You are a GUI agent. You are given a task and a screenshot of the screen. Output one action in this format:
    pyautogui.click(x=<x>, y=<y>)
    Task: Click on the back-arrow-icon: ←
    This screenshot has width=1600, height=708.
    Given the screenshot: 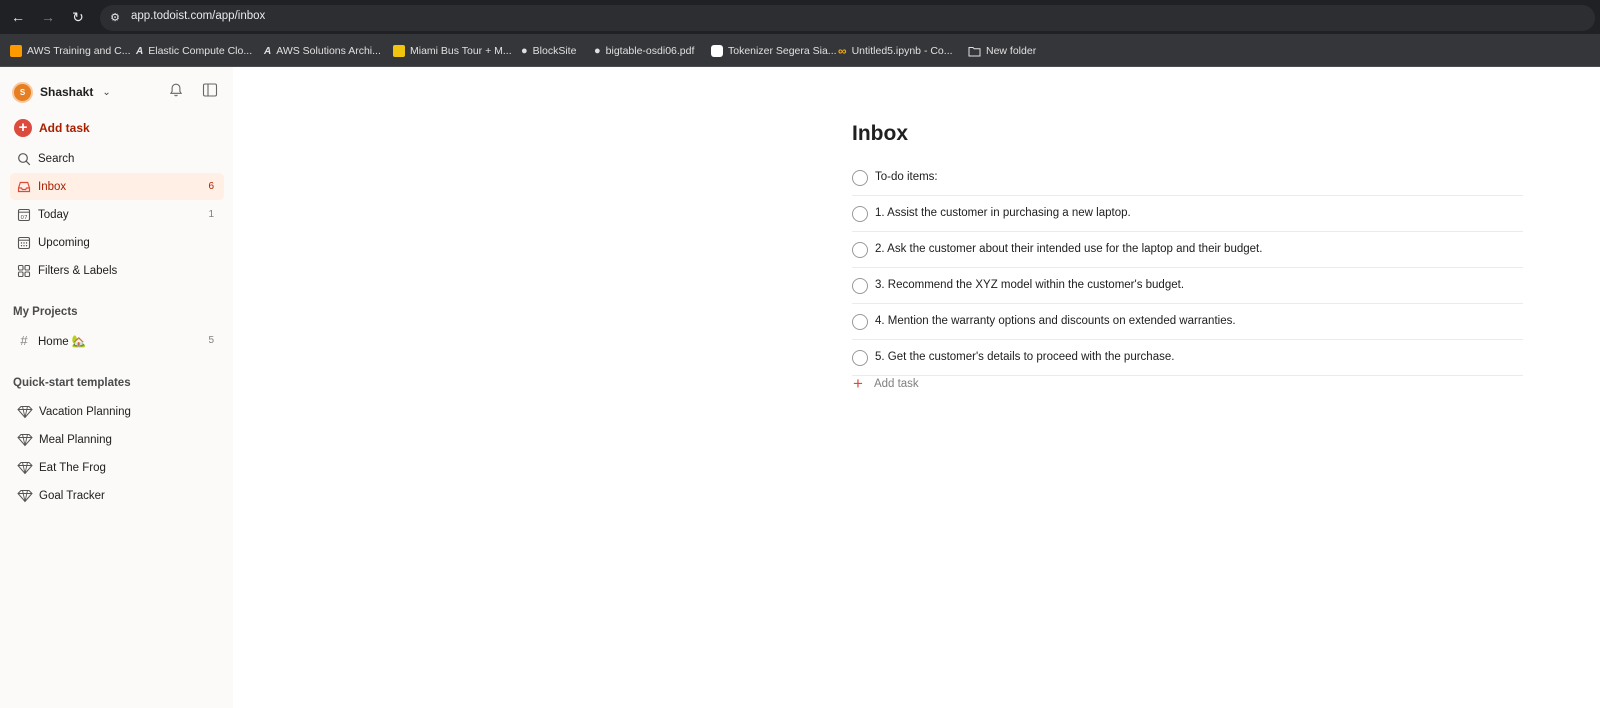 What is the action you would take?
    pyautogui.click(x=18, y=17)
    